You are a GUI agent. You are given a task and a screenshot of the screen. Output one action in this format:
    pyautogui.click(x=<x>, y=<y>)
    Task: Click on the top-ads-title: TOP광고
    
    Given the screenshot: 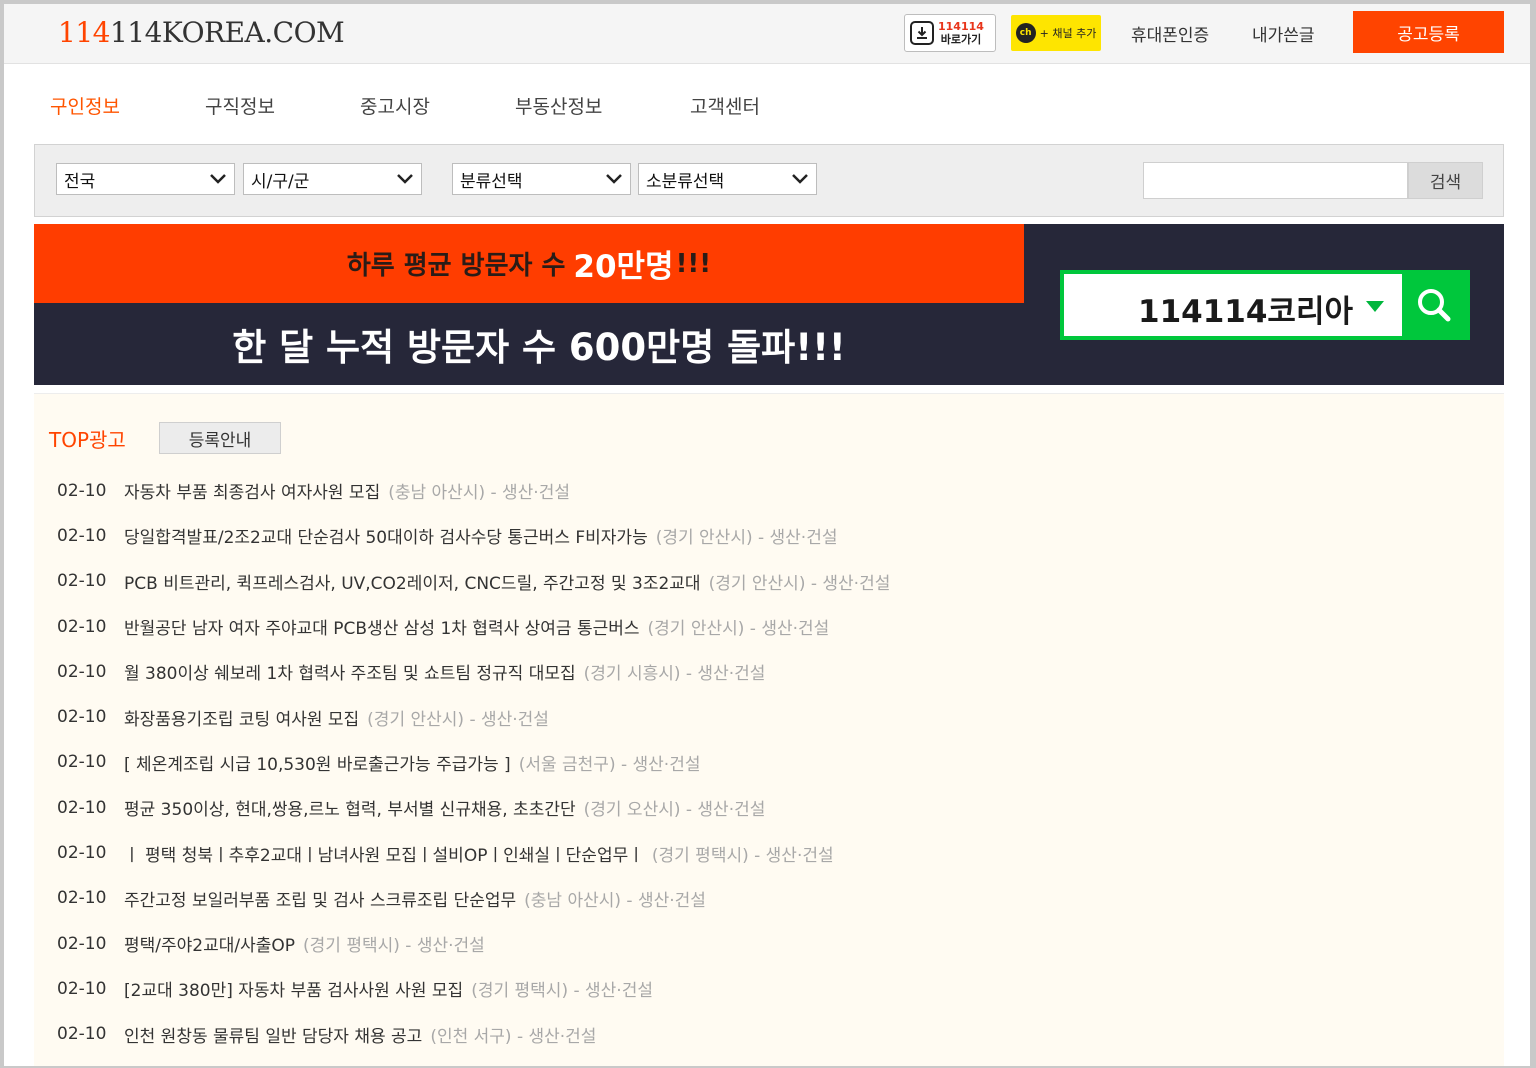 What is the action you would take?
    pyautogui.click(x=87, y=440)
    